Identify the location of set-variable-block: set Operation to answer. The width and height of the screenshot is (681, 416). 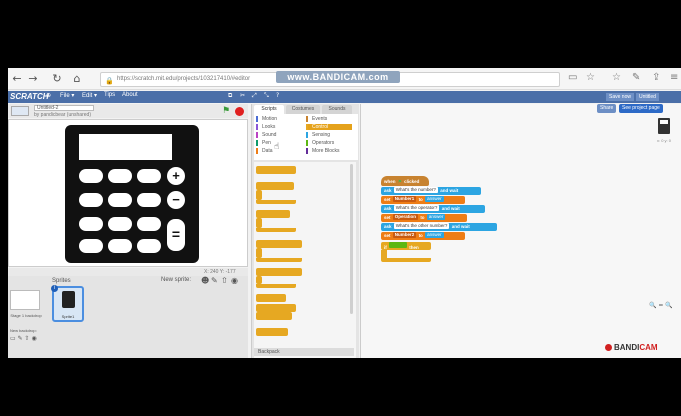
(424, 218).